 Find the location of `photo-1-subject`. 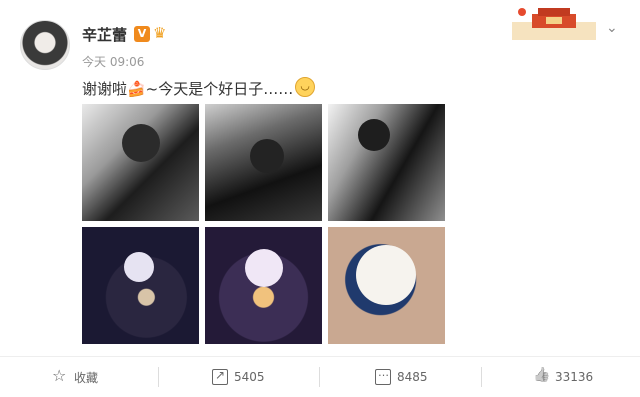

photo-1-subject is located at coordinates (141, 143).